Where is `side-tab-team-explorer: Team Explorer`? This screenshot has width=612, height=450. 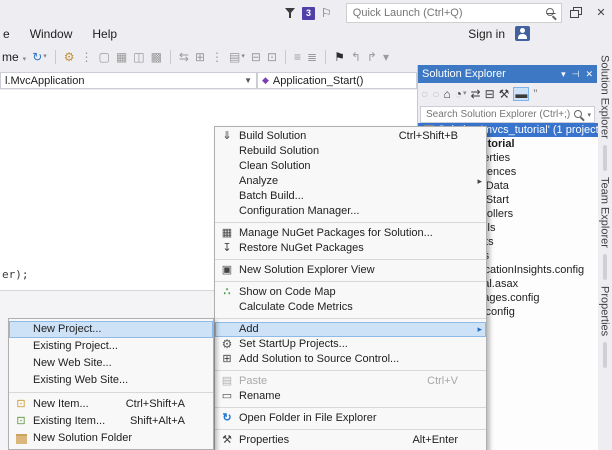
side-tab-team-explorer: Team Explorer is located at coordinates (605, 231).